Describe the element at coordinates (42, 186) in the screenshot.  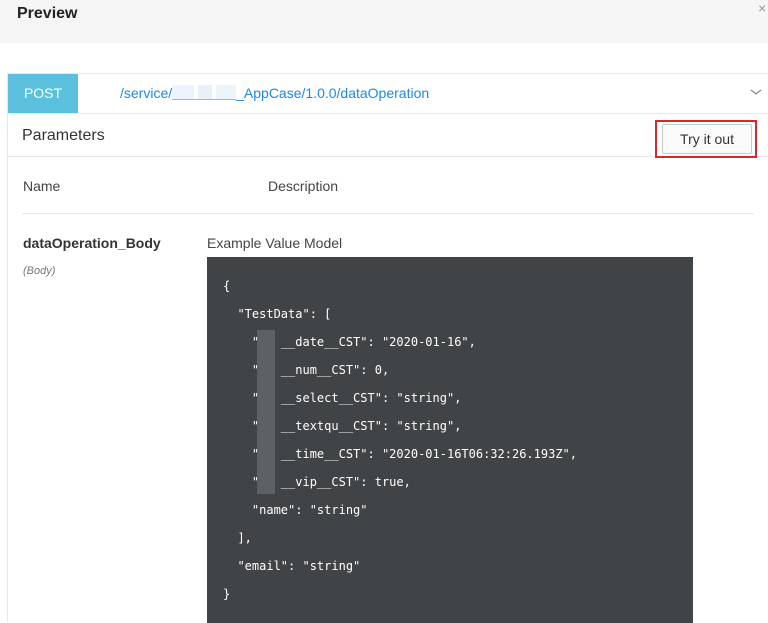
I see `column-header-name: Name` at that location.